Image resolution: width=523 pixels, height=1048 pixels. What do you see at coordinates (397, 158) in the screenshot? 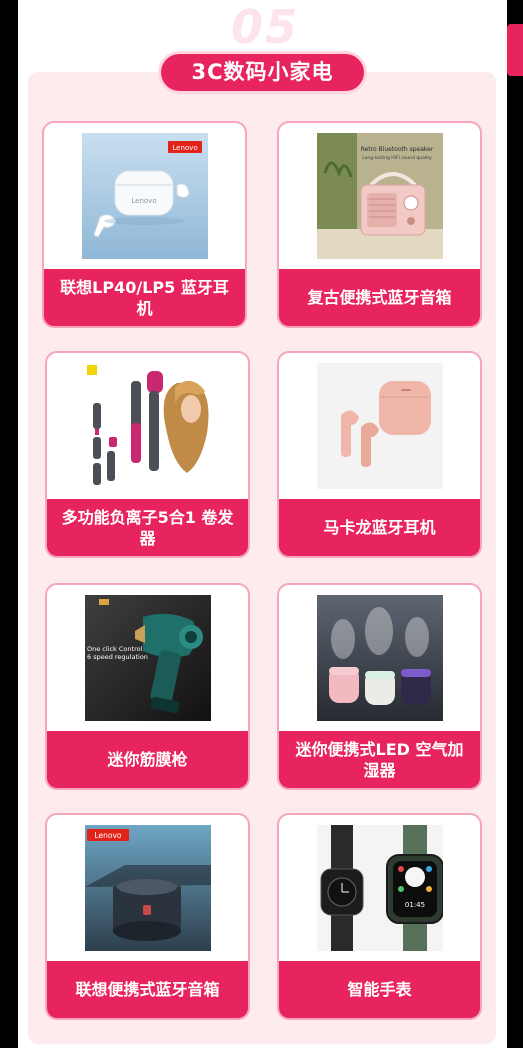
I see `svg-text:Long-lasting HIFI sound qualit: Long-lasting HIFI sound quality` at bounding box center [397, 158].